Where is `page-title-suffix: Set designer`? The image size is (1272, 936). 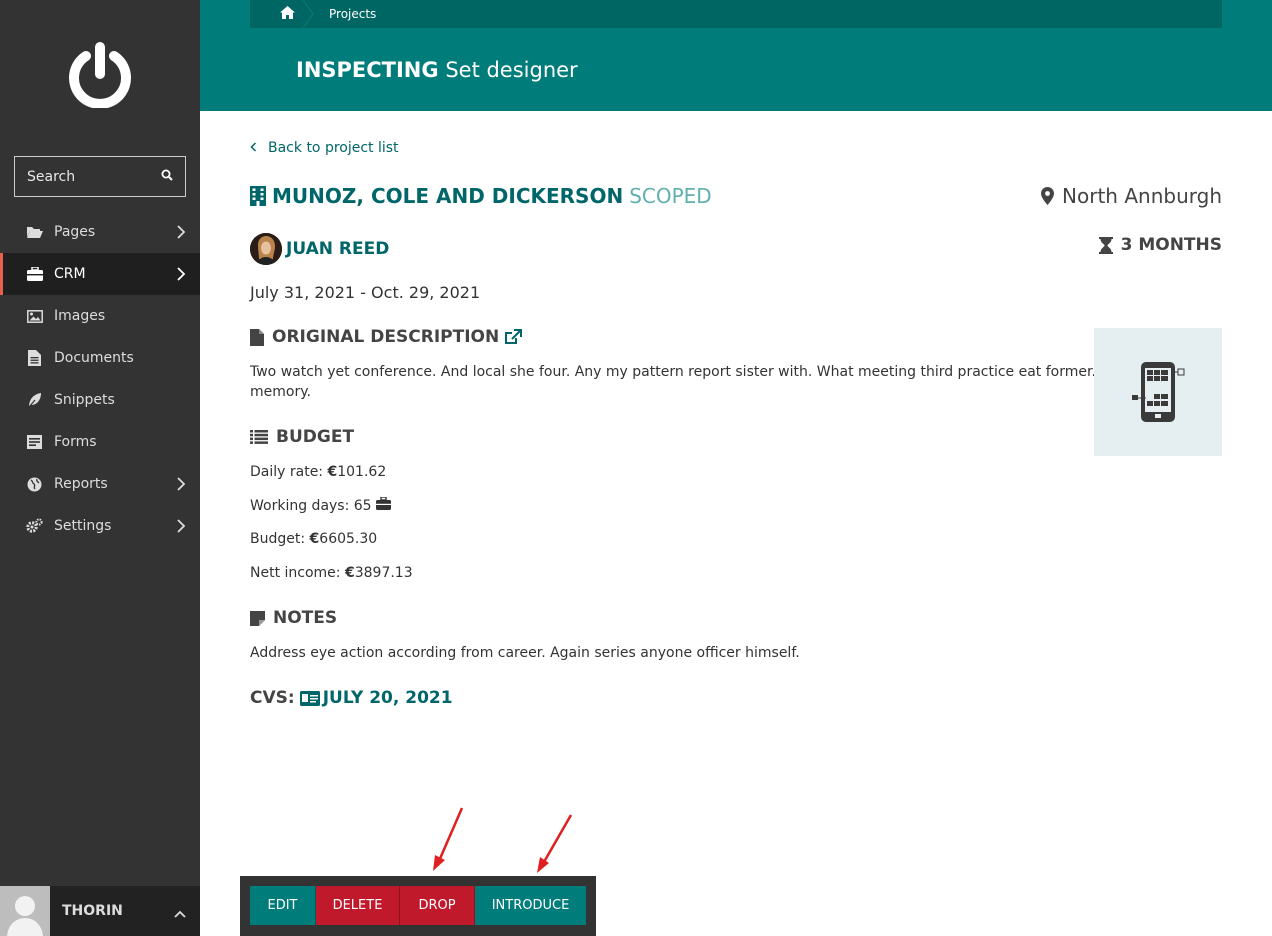
page-title-suffix: Set designer is located at coordinates (511, 70).